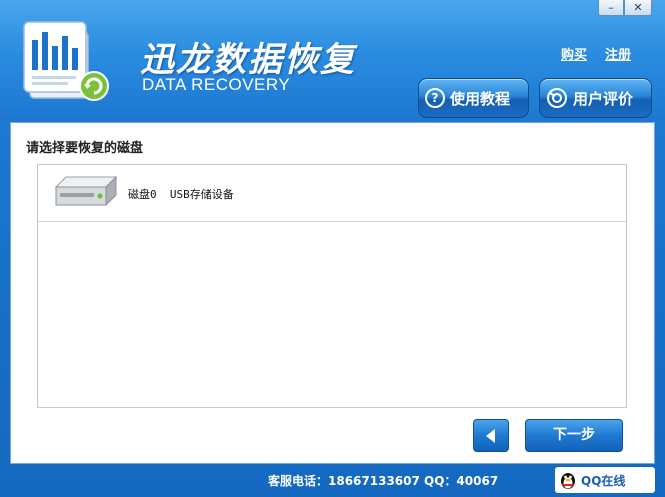 Image resolution: width=665 pixels, height=497 pixels. Describe the element at coordinates (66, 61) in the screenshot. I see `app-logo-icon` at that location.